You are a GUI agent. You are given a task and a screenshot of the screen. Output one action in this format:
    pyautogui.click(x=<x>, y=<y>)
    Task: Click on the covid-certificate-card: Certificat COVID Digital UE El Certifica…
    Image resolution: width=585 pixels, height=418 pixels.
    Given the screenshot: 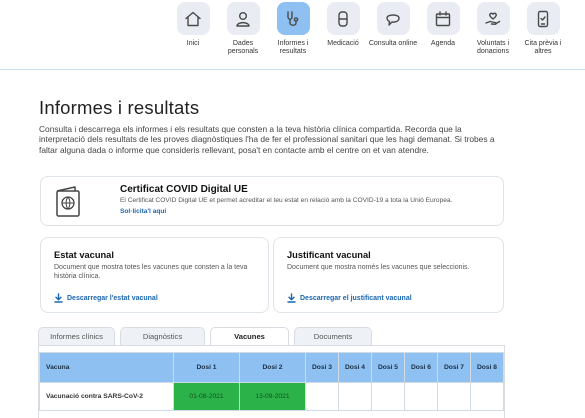 What is the action you would take?
    pyautogui.click(x=272, y=201)
    